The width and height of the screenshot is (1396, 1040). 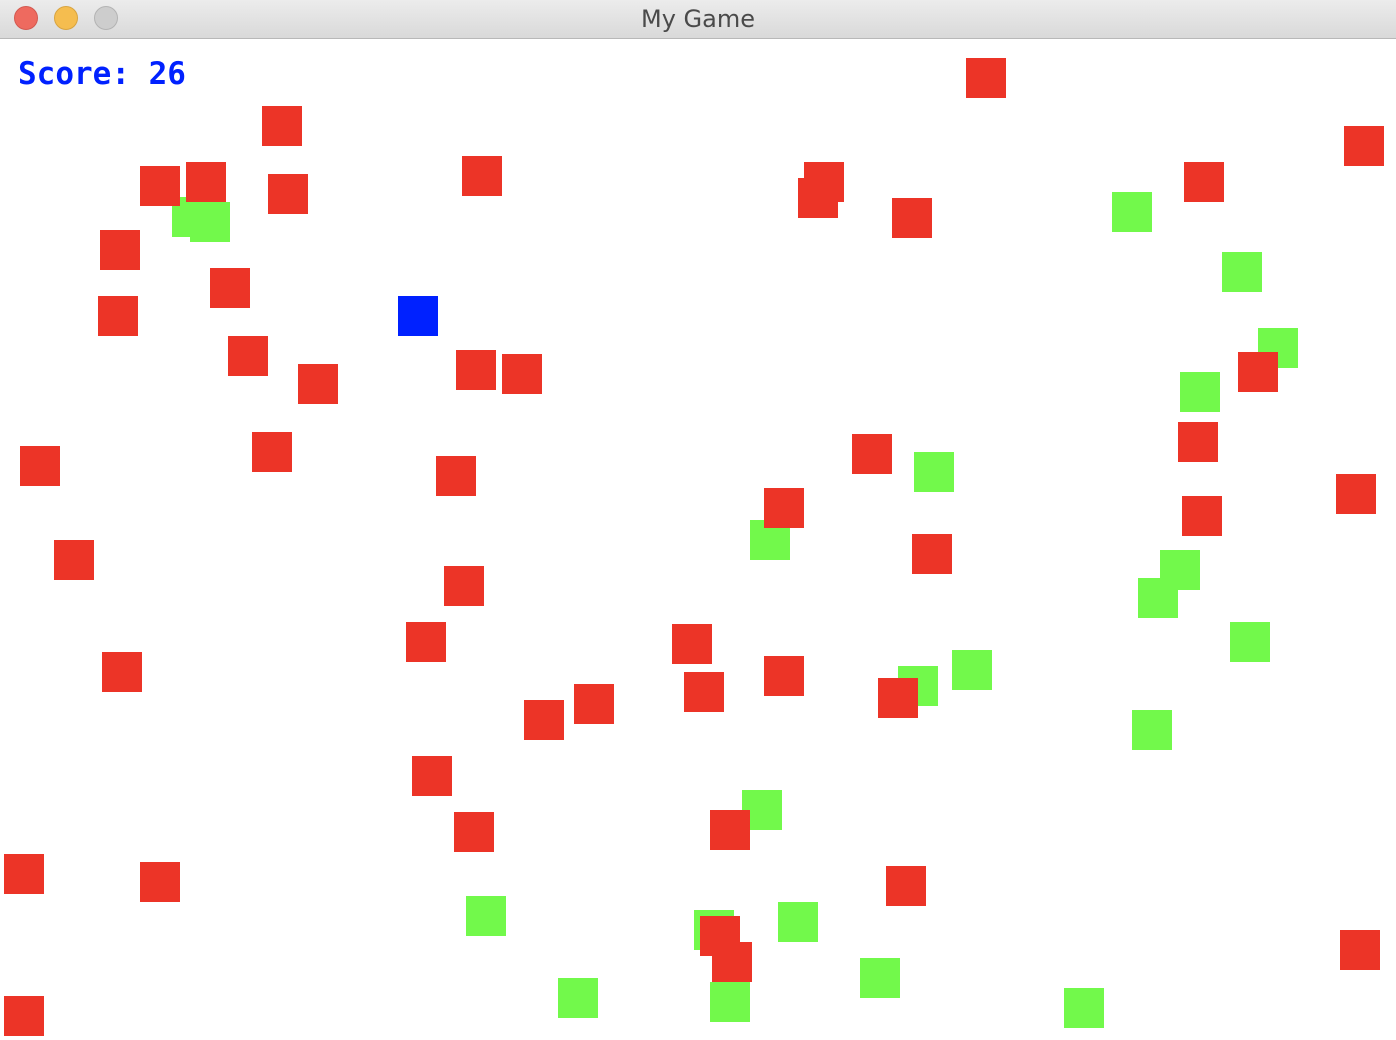 What do you see at coordinates (102, 74) in the screenshot?
I see `score-label: Score: 26` at bounding box center [102, 74].